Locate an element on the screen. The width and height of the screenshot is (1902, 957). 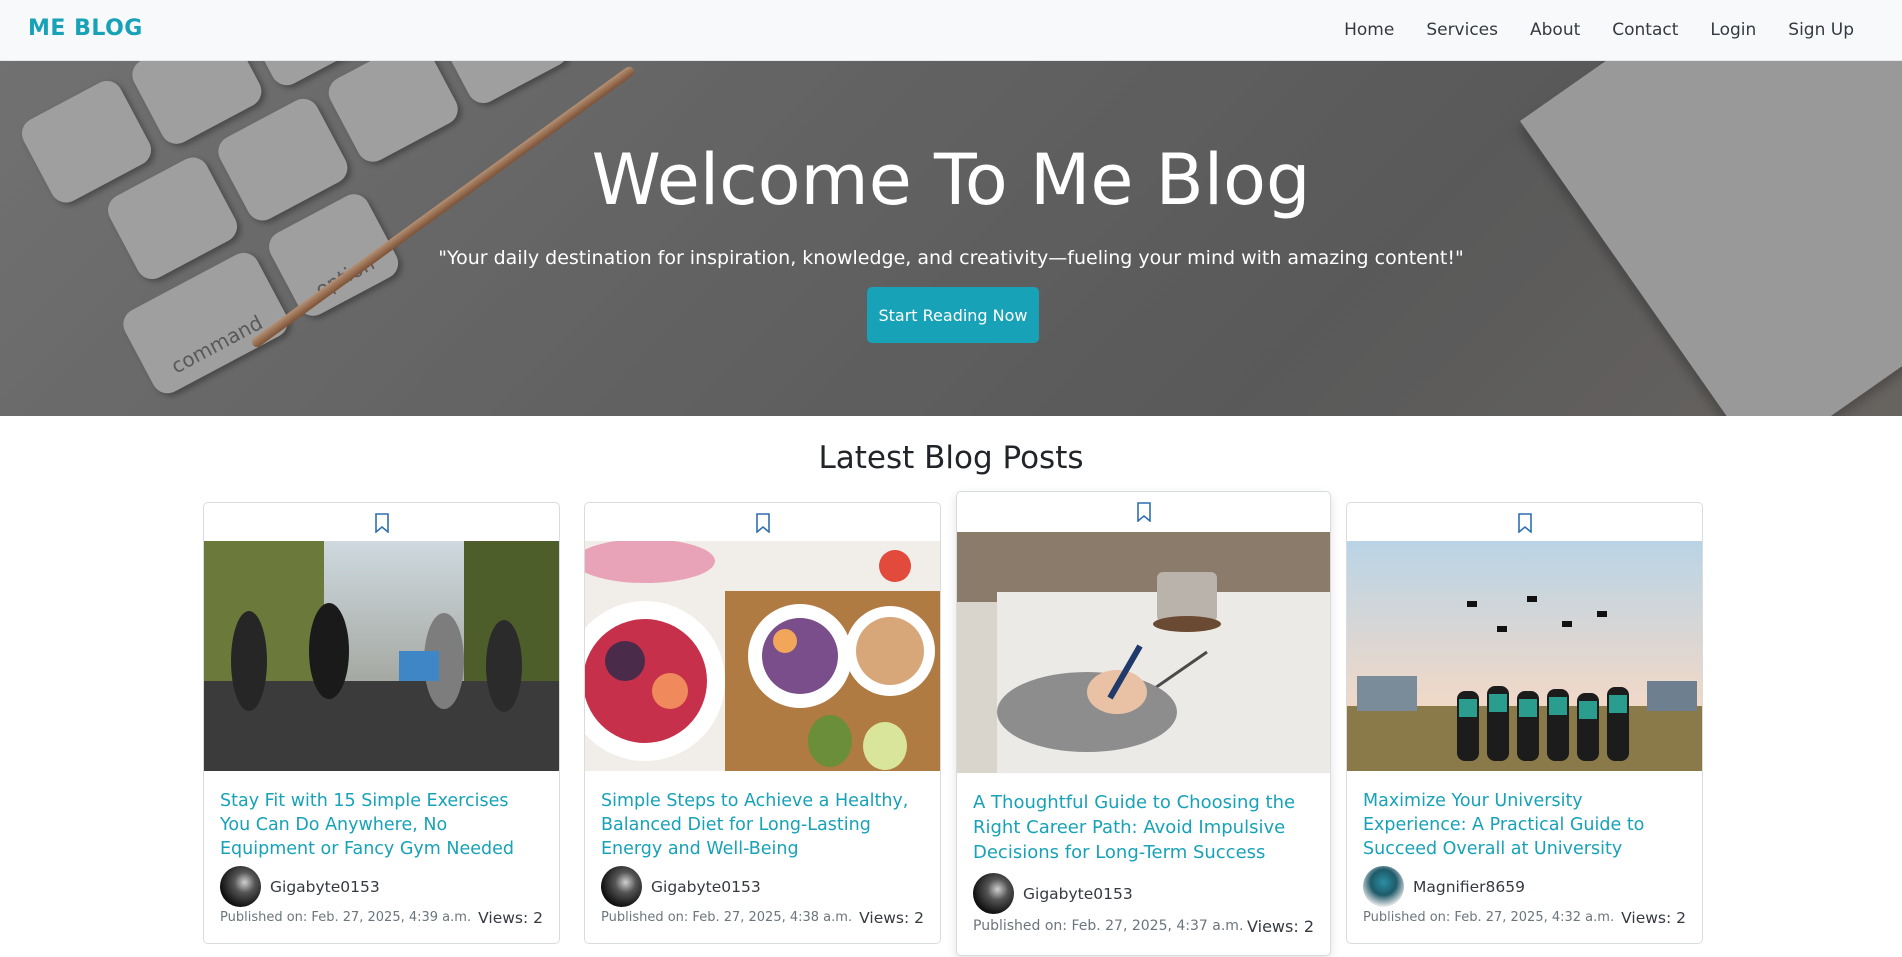
section-title: Latest Blog Posts is located at coordinates (951, 458).